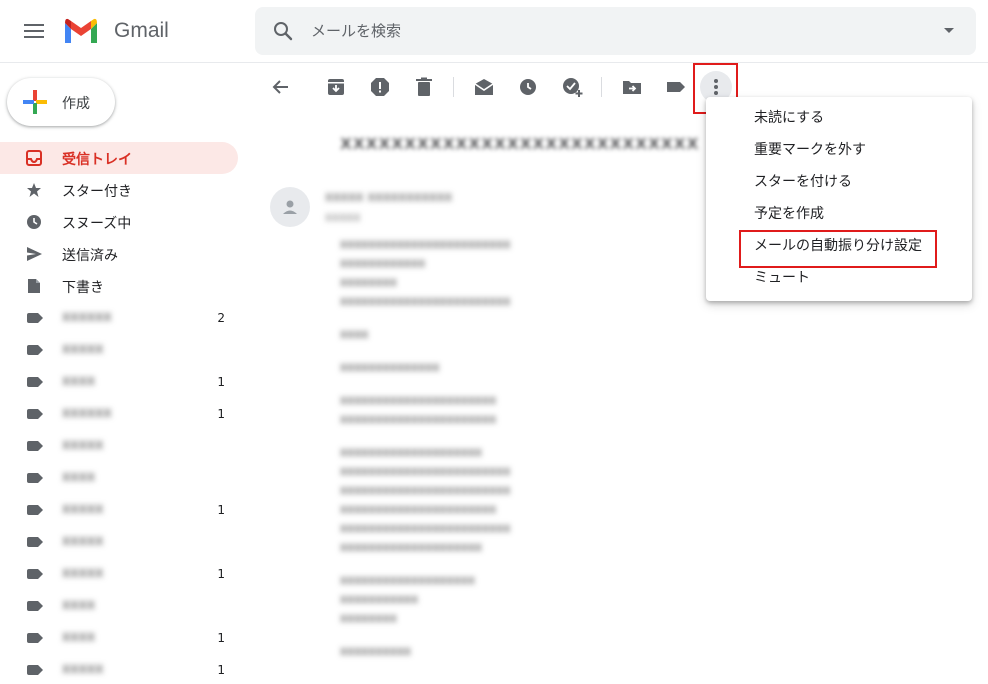 This screenshot has width=988, height=684. Describe the element at coordinates (572, 87) in the screenshot. I see `add-task-icon` at that location.